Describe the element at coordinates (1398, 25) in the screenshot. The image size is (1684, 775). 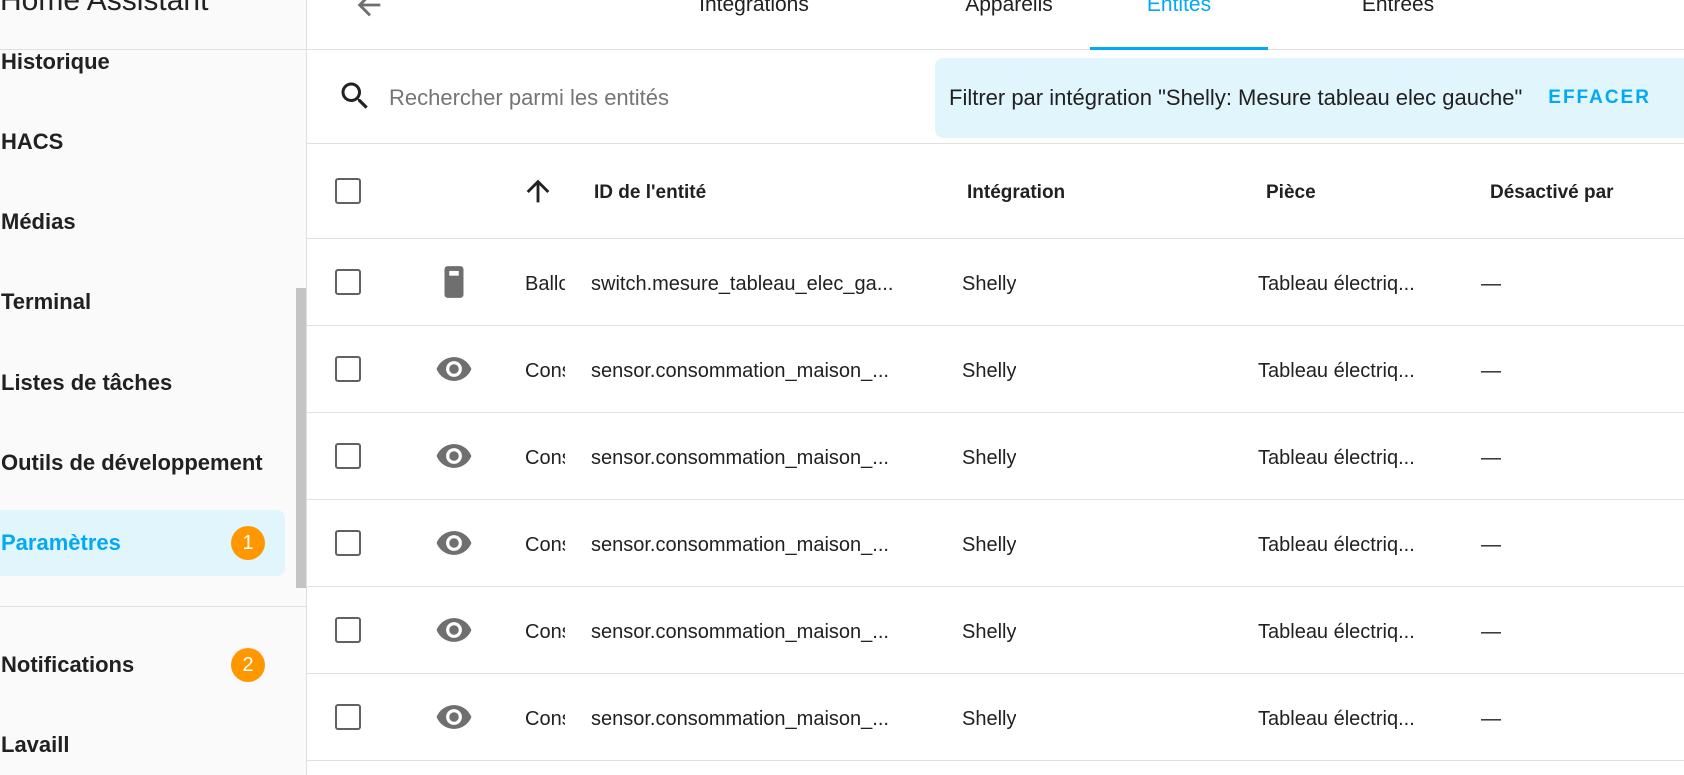
I see `tab-entrees: Entrées` at that location.